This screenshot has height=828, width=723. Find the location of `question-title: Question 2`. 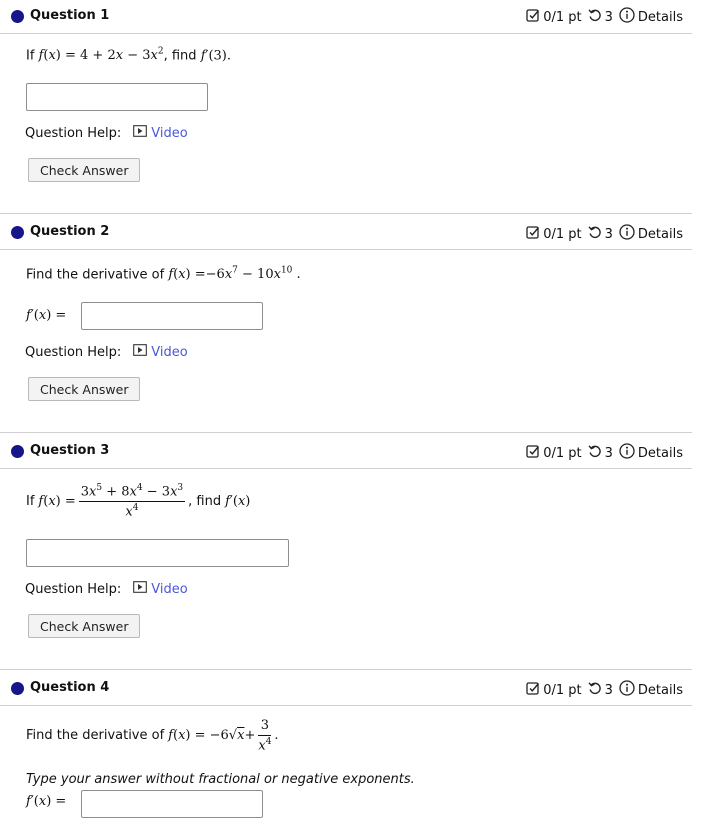

question-title: Question 2 is located at coordinates (70, 231).